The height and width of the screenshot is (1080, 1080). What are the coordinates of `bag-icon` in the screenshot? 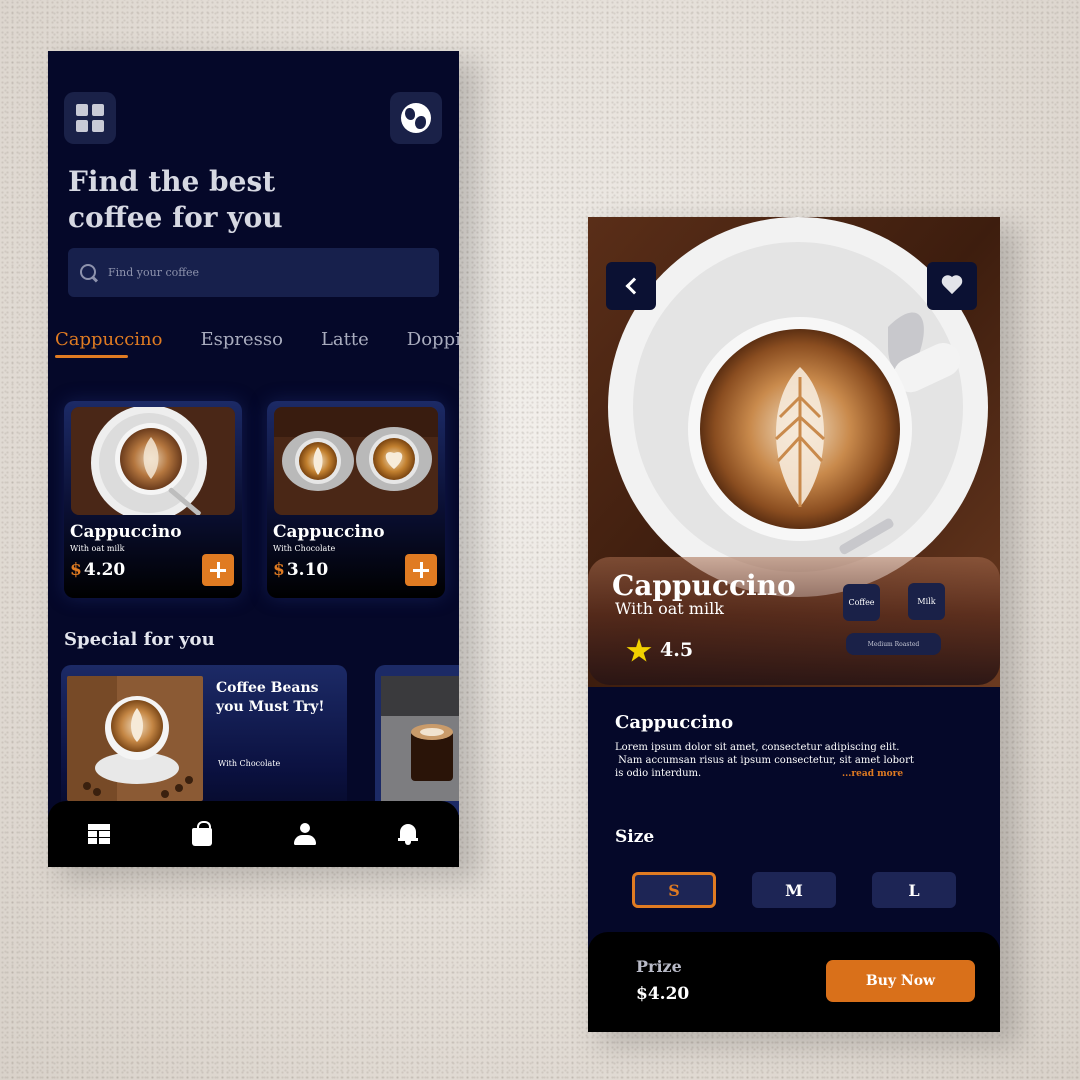 It's located at (202, 833).